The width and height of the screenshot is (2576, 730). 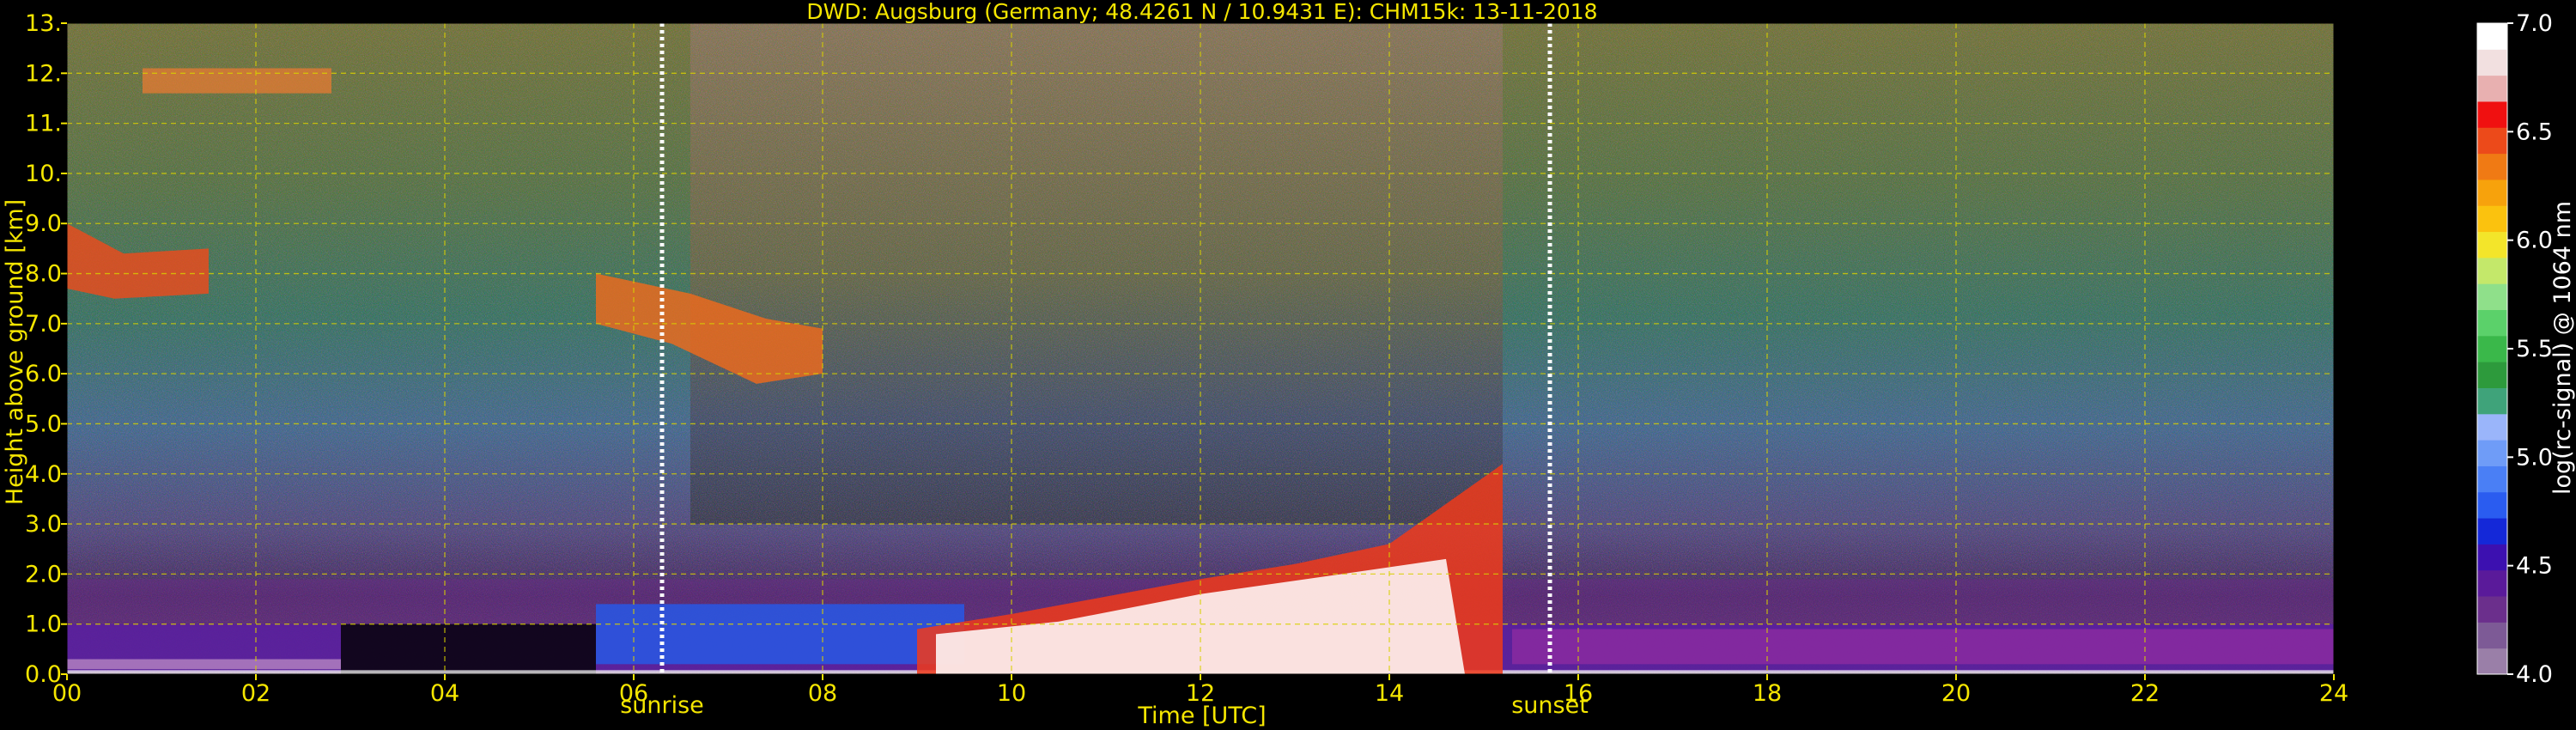 I want to click on boundary-layer-blue, so click(x=780, y=634).